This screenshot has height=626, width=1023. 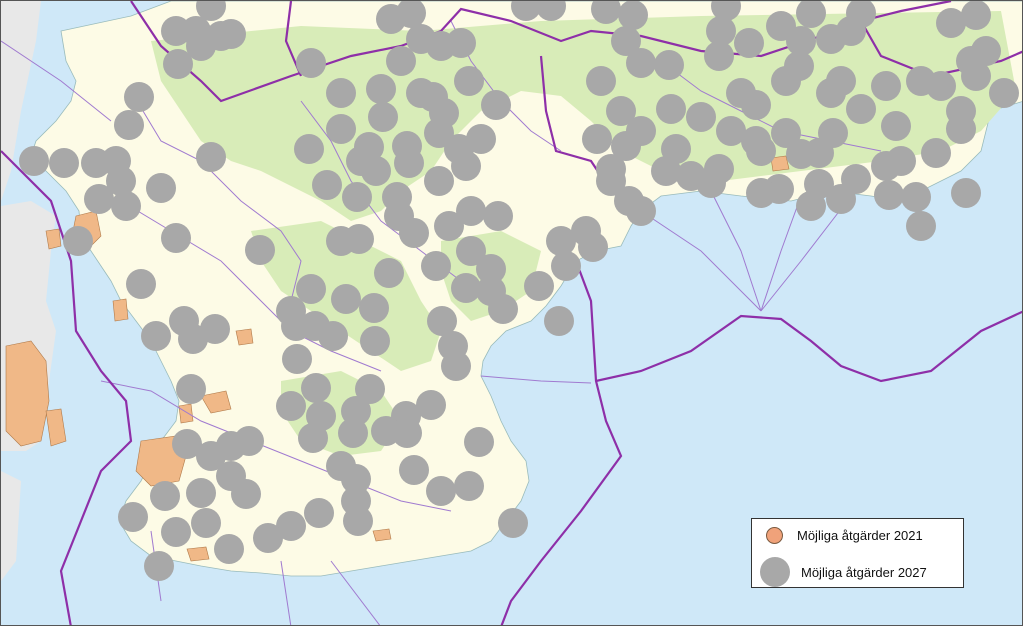 What do you see at coordinates (860, 535) in the screenshot?
I see `legend-label-2021: Möjliga åtgärder 2021` at bounding box center [860, 535].